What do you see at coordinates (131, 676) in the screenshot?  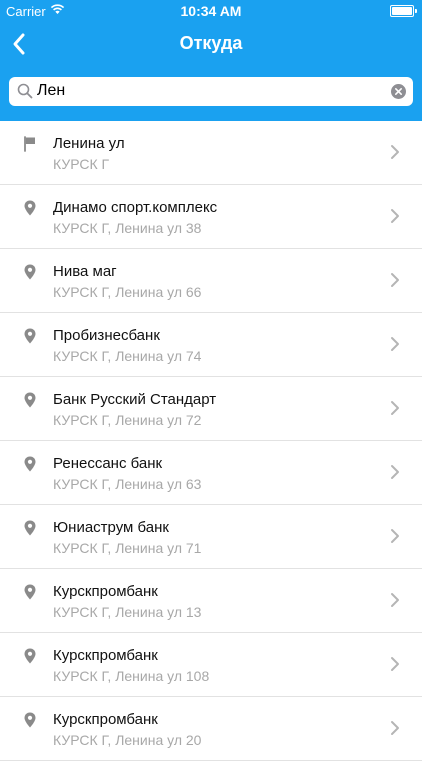 I see `place-address: КУРСК Г, Ленина ул 108` at bounding box center [131, 676].